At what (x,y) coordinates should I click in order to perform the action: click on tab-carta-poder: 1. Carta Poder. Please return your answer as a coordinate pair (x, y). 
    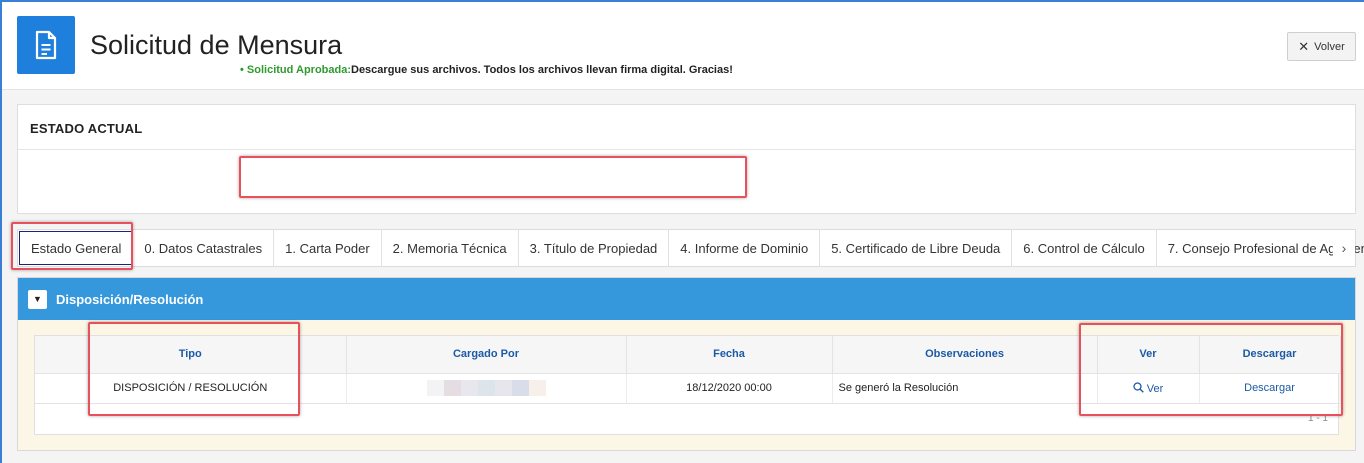
    Looking at the image, I should click on (328, 248).